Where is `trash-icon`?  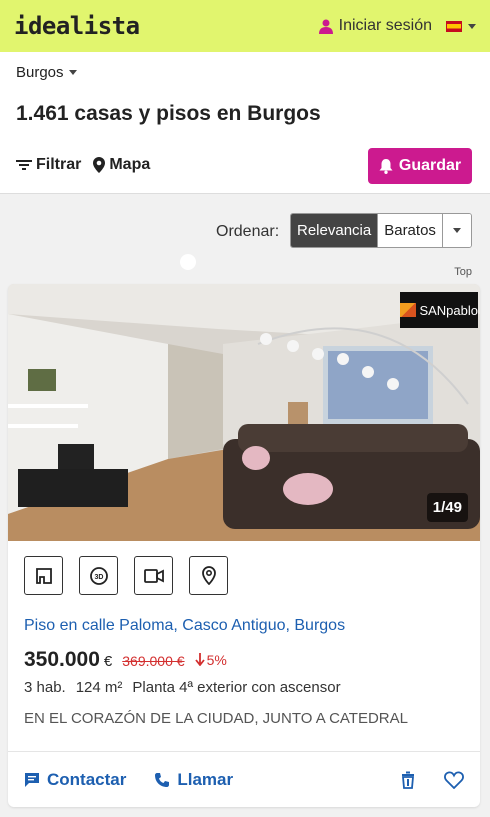
trash-icon is located at coordinates (408, 780).